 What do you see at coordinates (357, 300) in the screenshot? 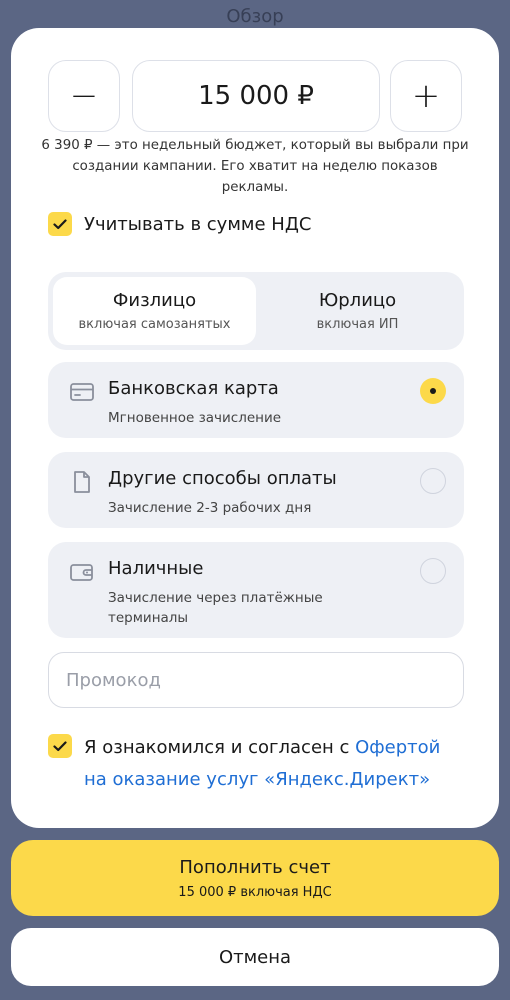
I see `tab-legal-entity-title: Юрлицо` at bounding box center [357, 300].